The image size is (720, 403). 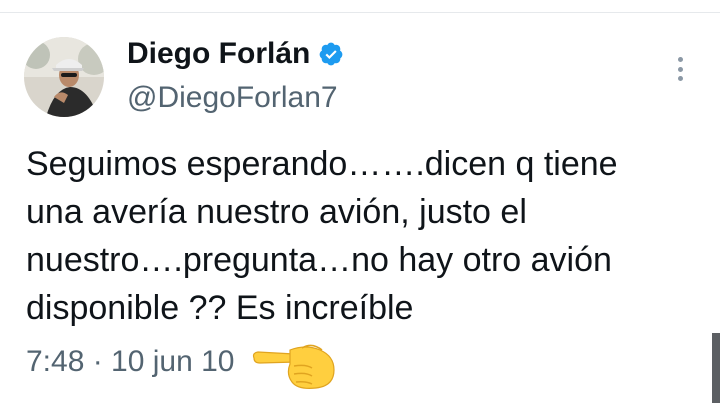 What do you see at coordinates (360, 6) in the screenshot?
I see `top-divider` at bounding box center [360, 6].